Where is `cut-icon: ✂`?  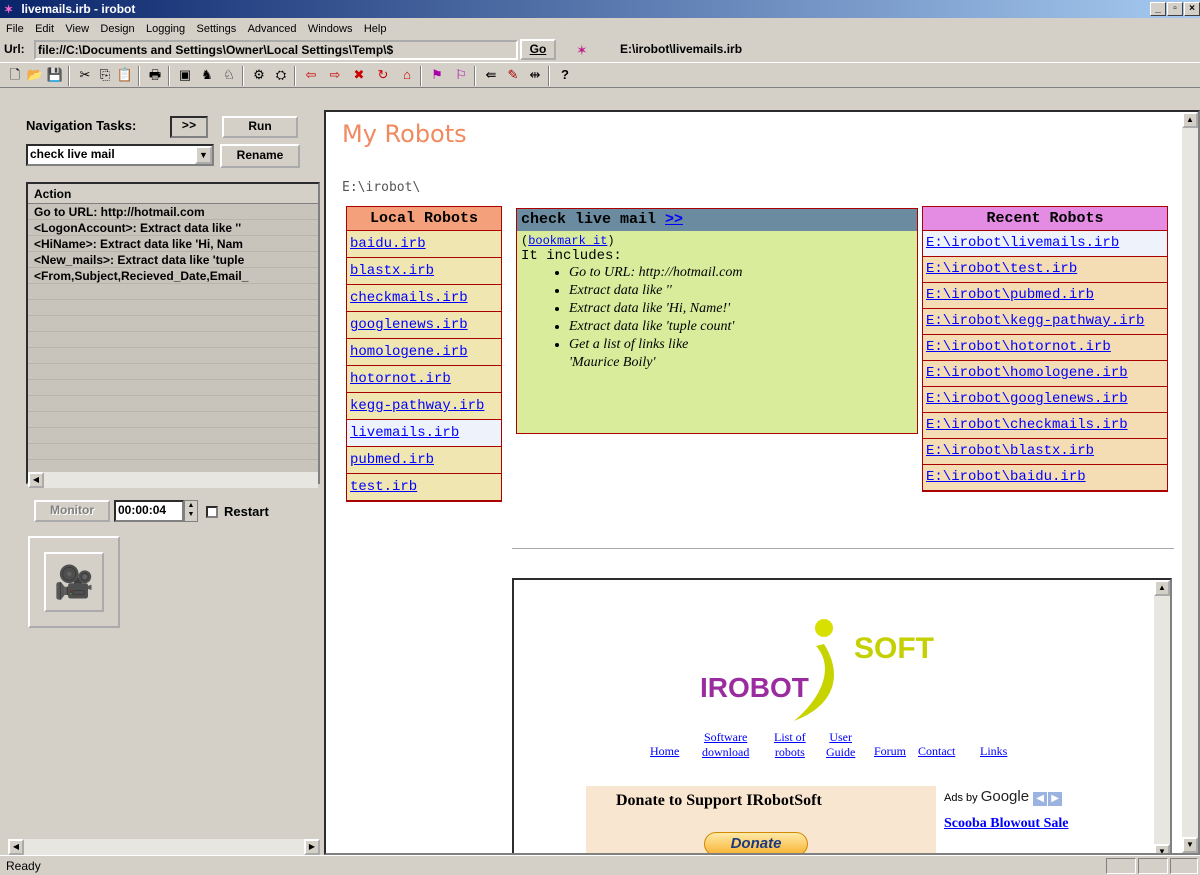 cut-icon: ✂ is located at coordinates (85, 75).